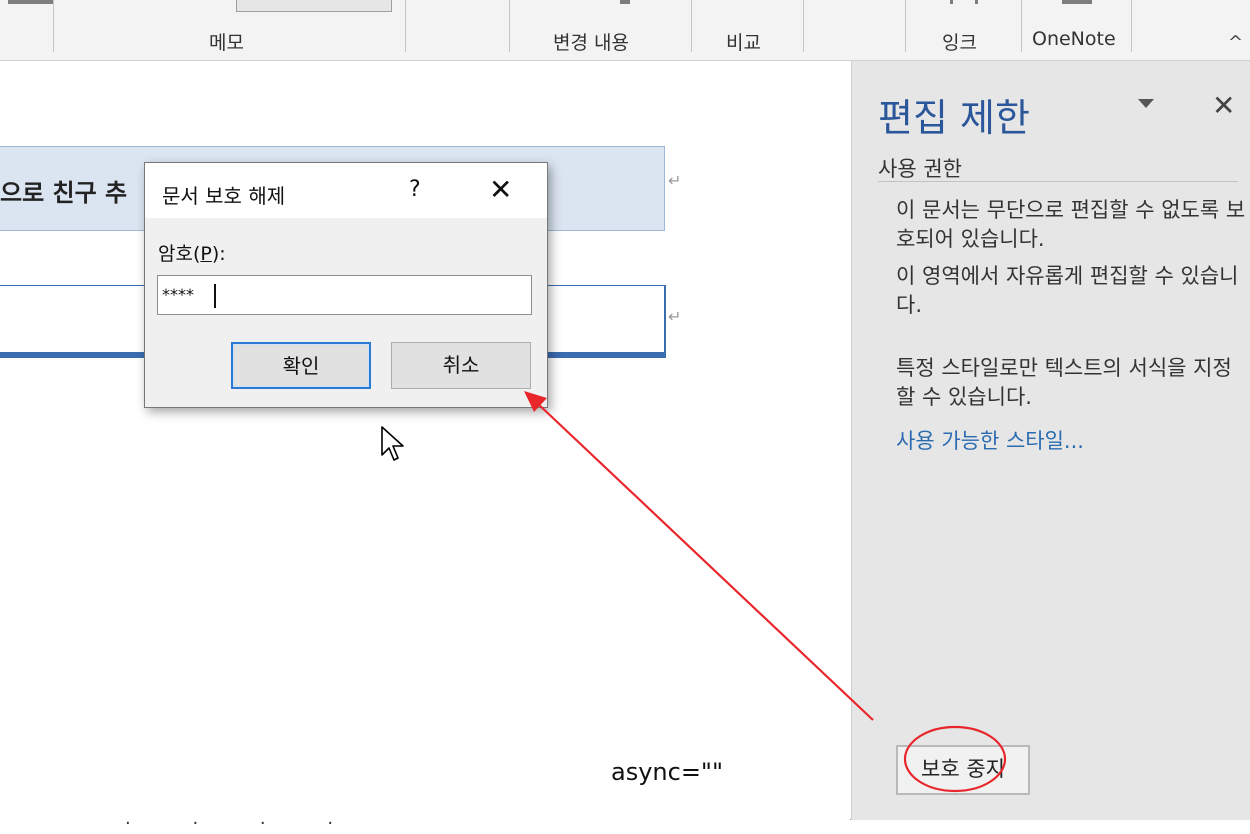  I want to click on dialog-titlebar: 문서 보호 해제 ? ✕, so click(346, 190).